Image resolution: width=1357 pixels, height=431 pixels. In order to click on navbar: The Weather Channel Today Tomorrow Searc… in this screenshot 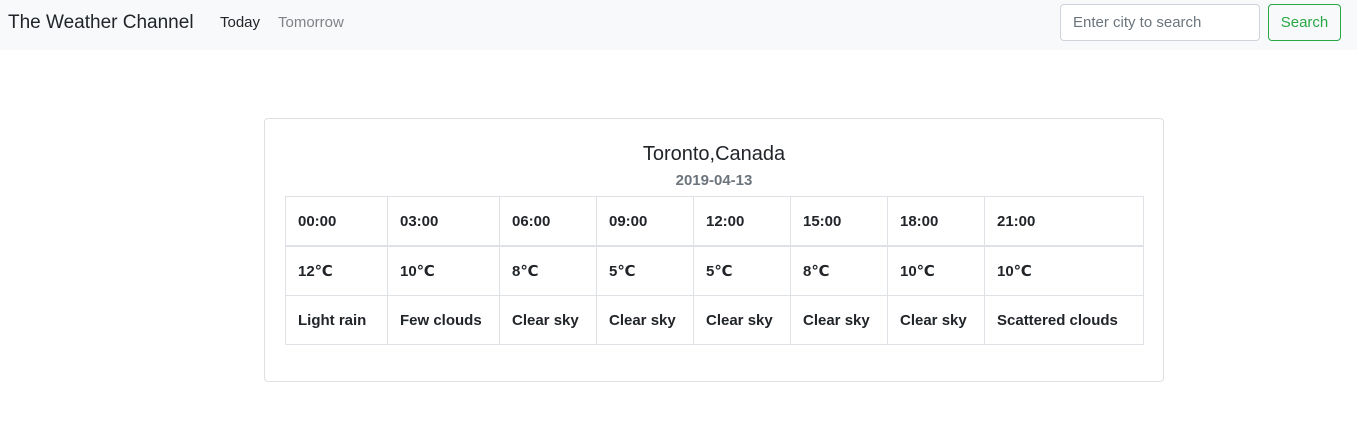, I will do `click(678, 25)`.